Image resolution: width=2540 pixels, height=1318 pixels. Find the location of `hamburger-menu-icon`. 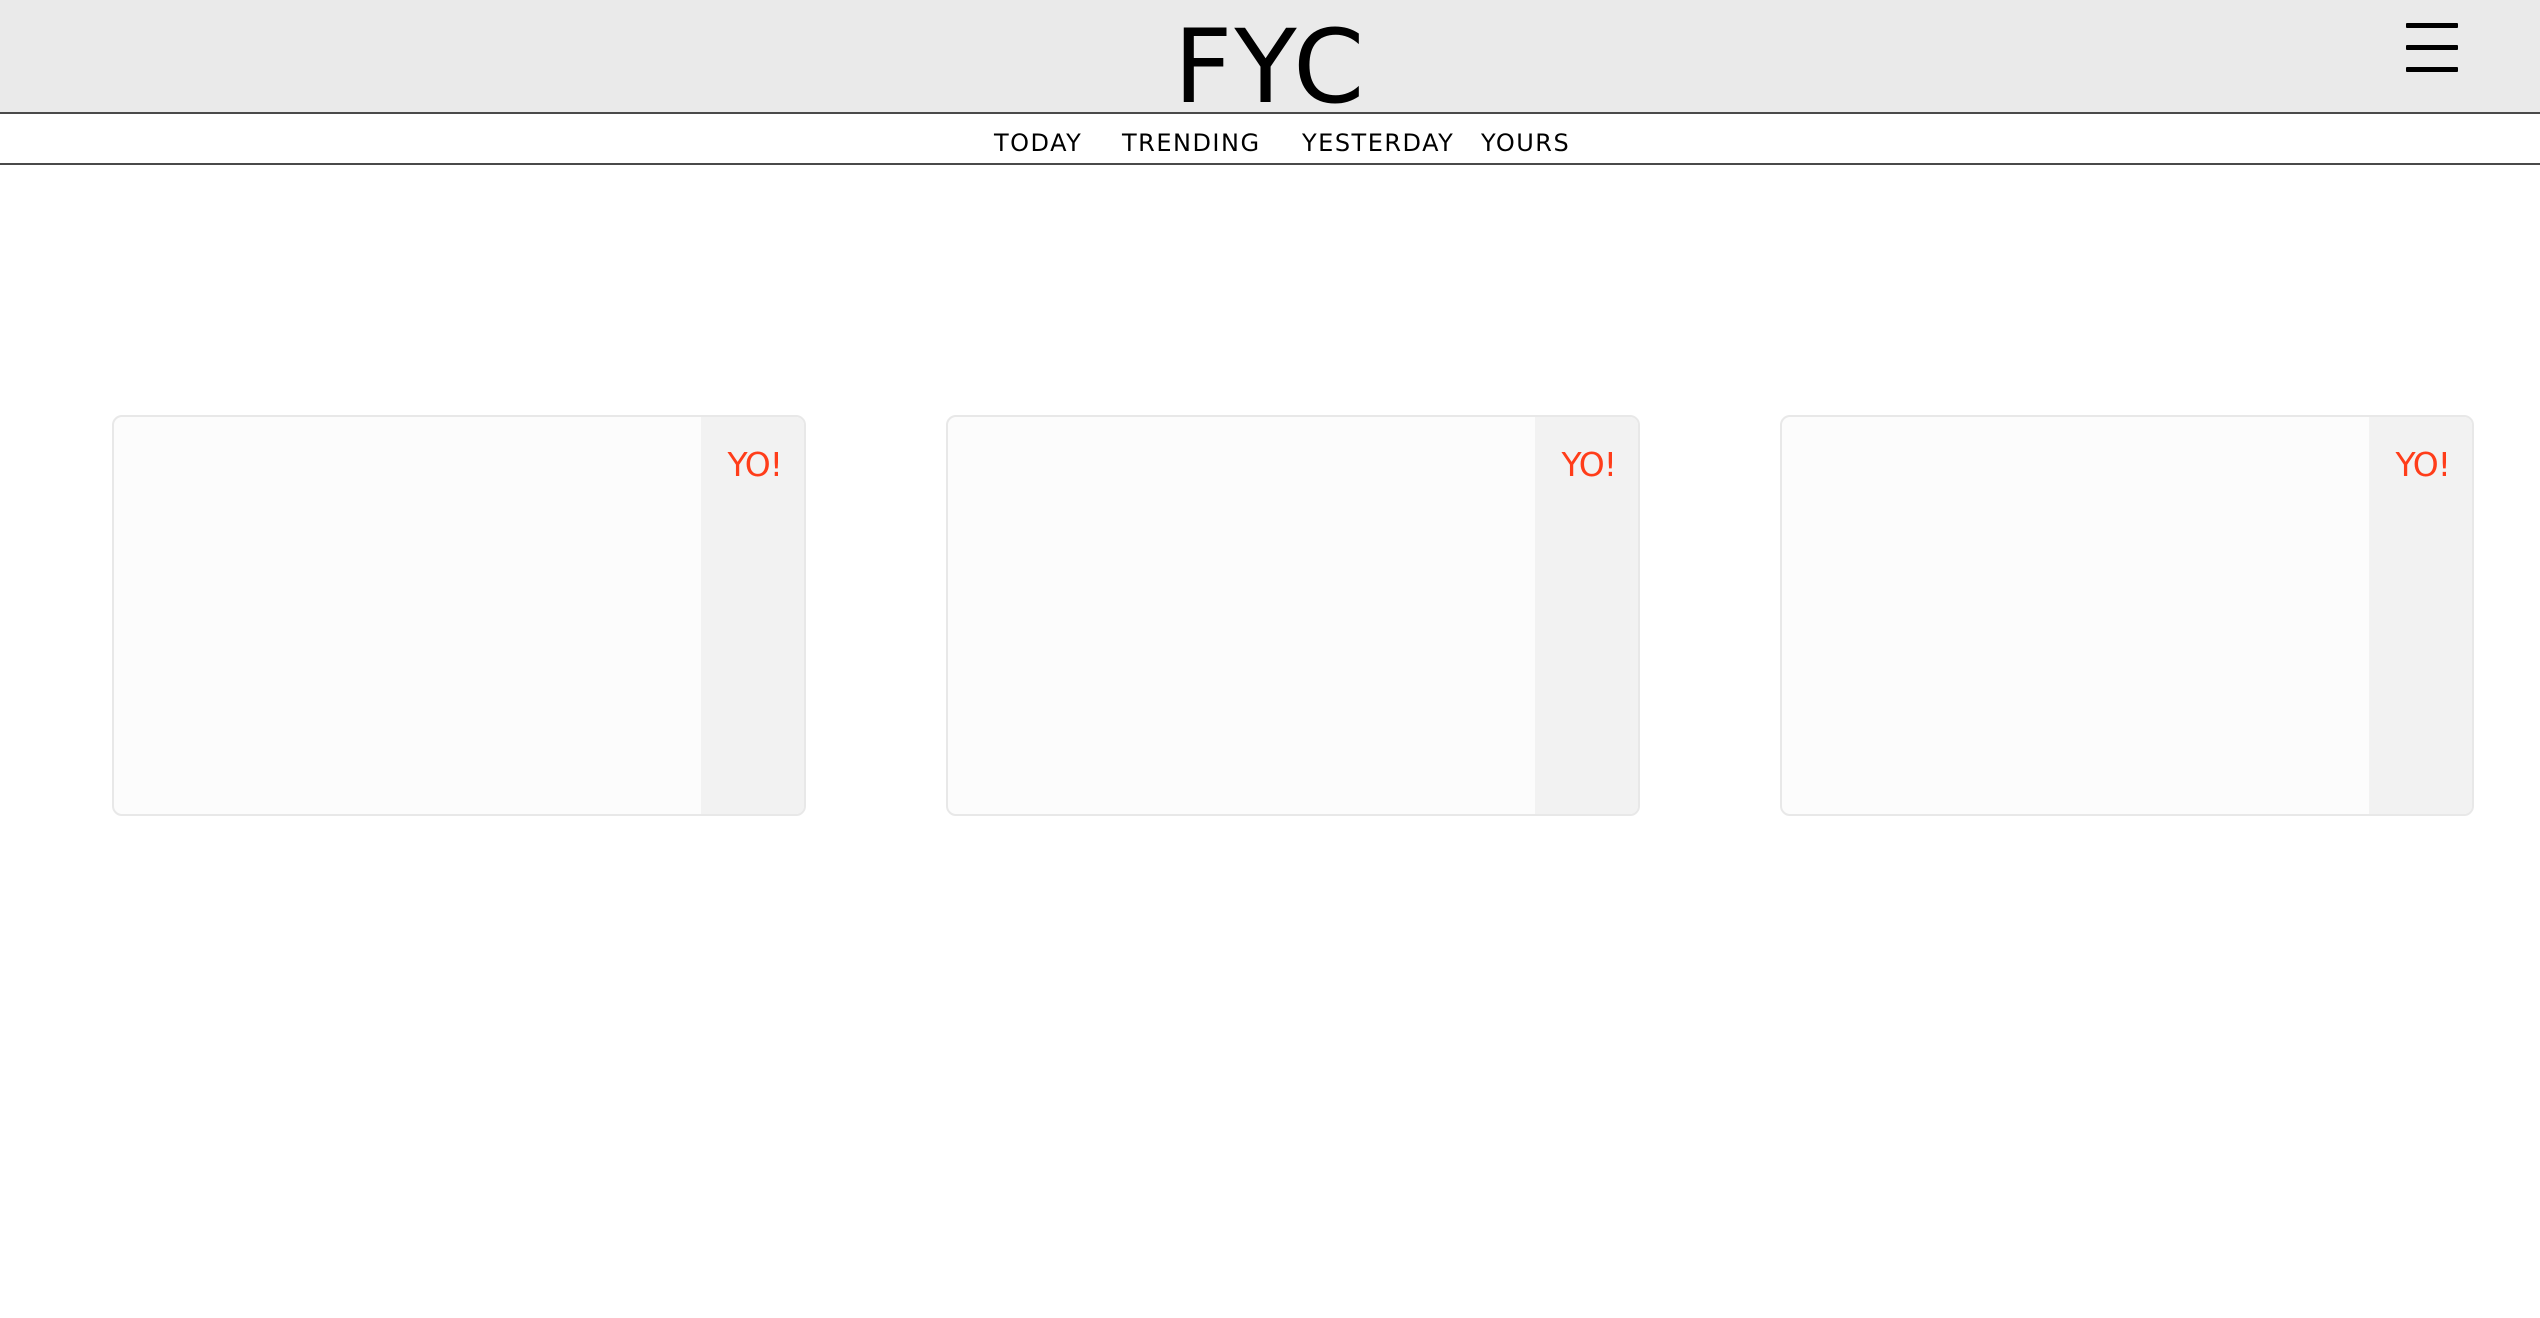

hamburger-menu-icon is located at coordinates (2430, 49).